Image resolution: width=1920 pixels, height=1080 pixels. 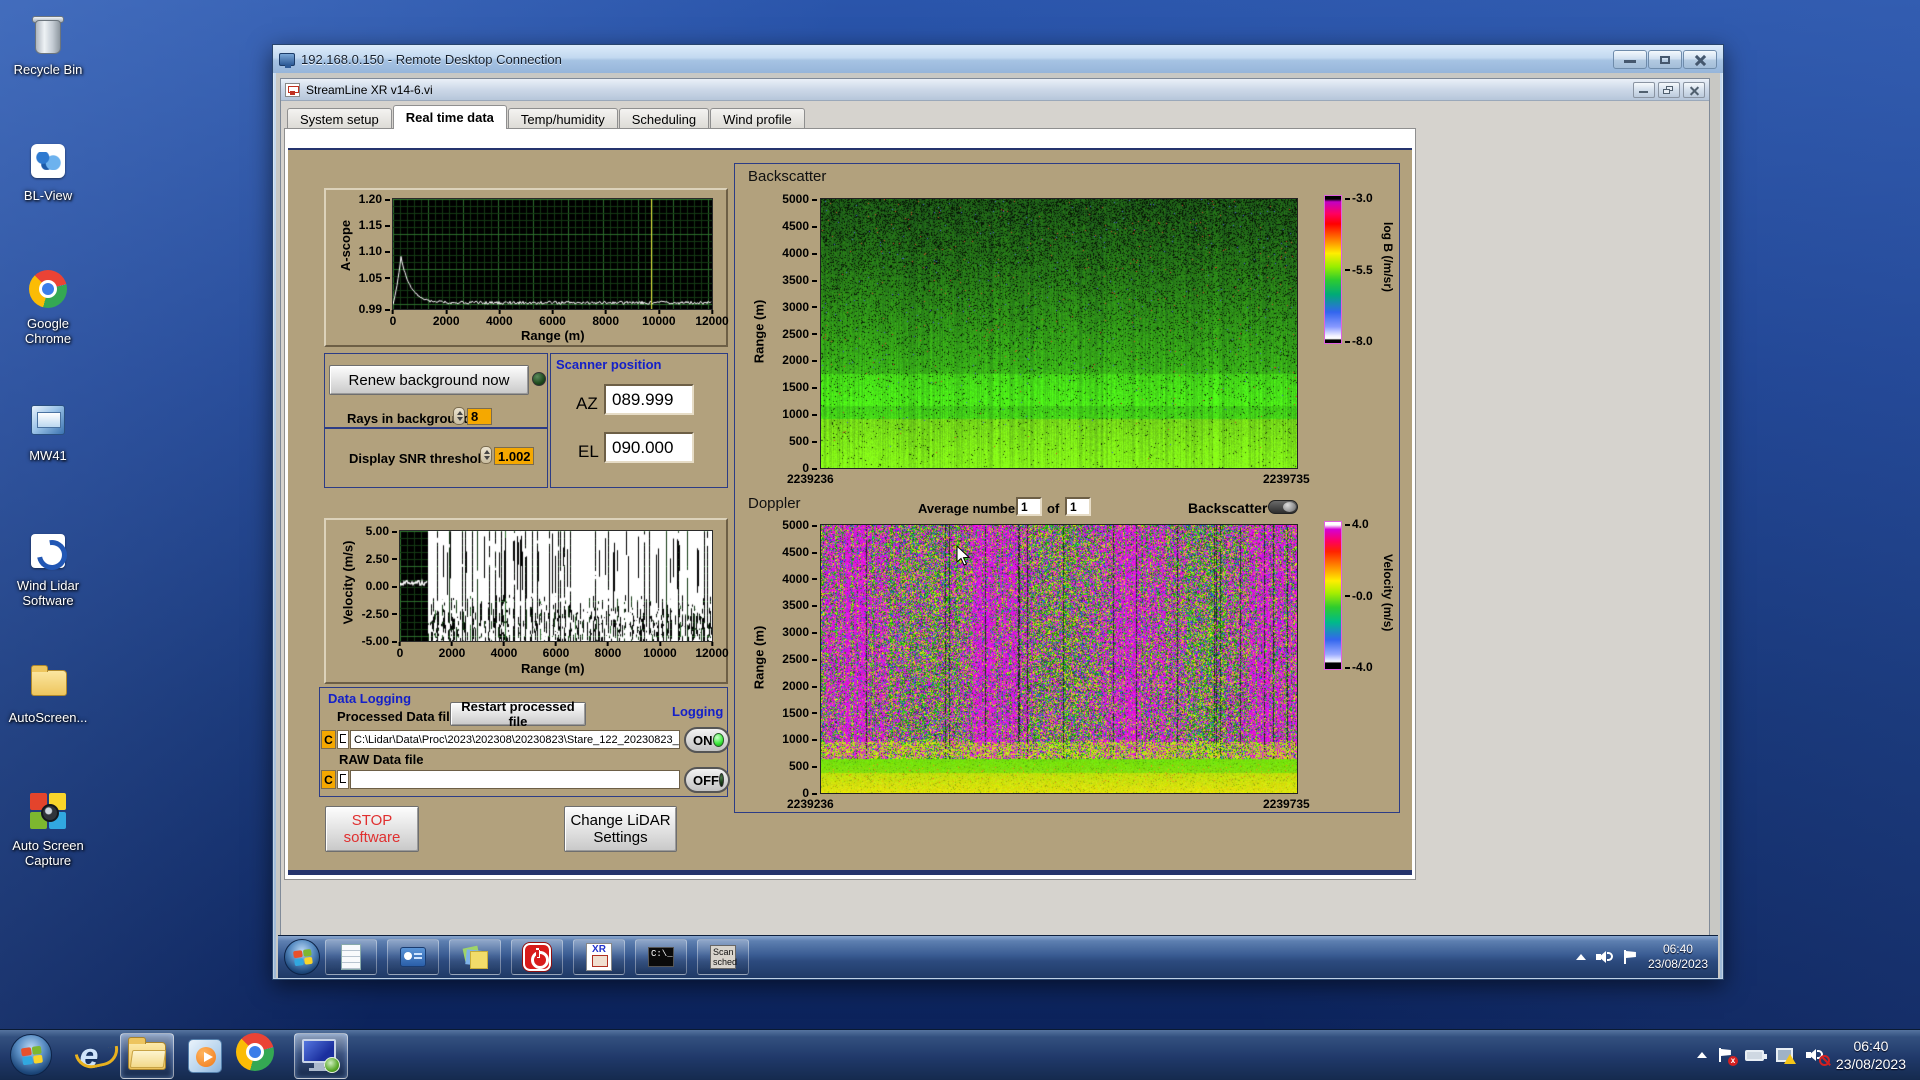 I want to click on axis-tick: 1.10, so click(x=374, y=251).